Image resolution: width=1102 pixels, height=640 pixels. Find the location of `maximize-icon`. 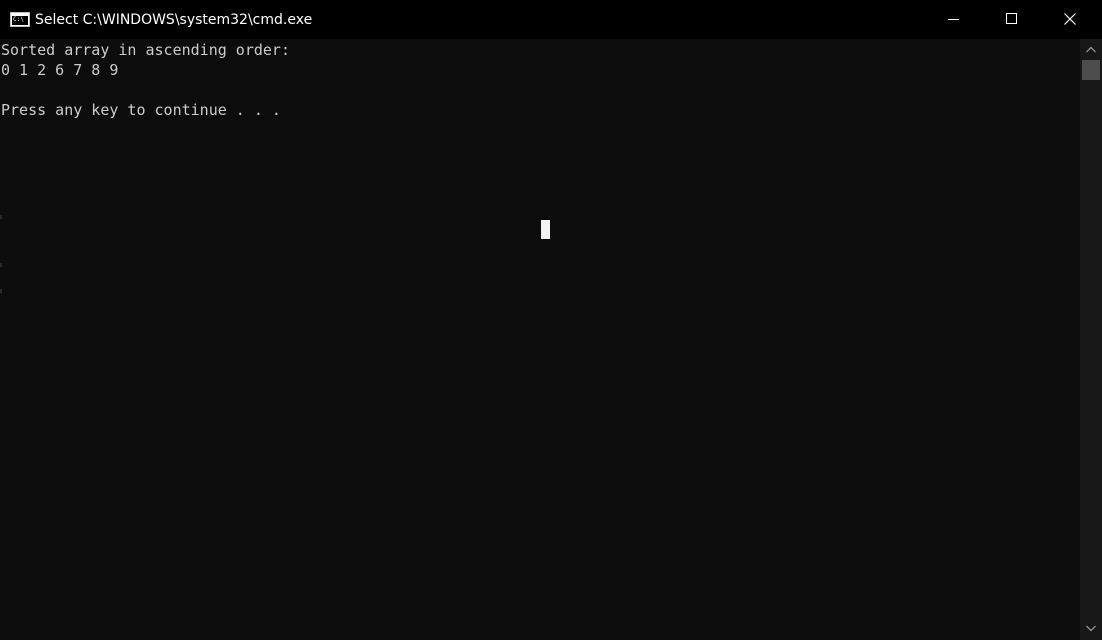

maximize-icon is located at coordinates (1011, 18).